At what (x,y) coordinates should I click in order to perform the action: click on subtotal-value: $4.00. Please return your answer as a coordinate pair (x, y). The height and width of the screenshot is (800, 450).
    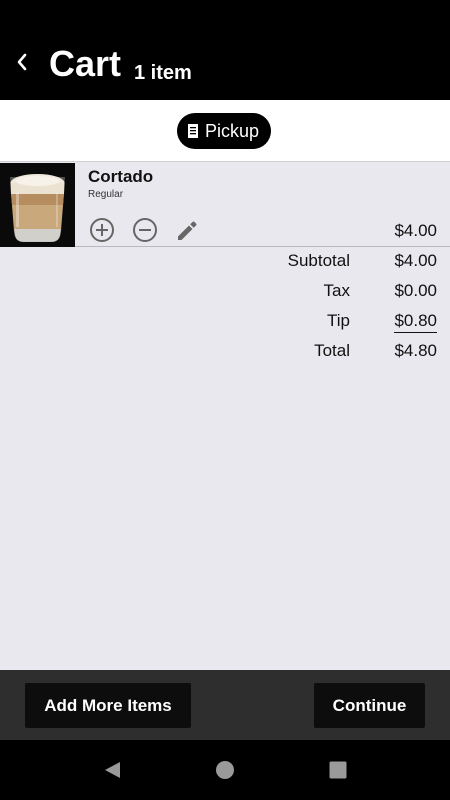
    Looking at the image, I should click on (415, 260).